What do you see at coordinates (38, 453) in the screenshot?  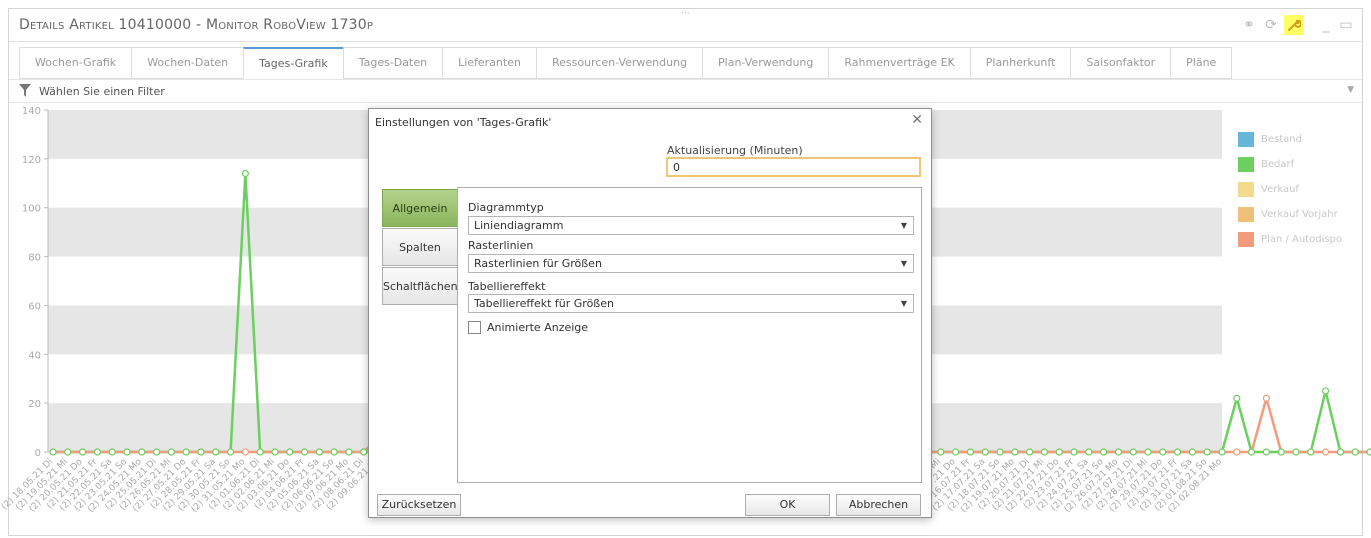 I see `y-tick-label: 0` at bounding box center [38, 453].